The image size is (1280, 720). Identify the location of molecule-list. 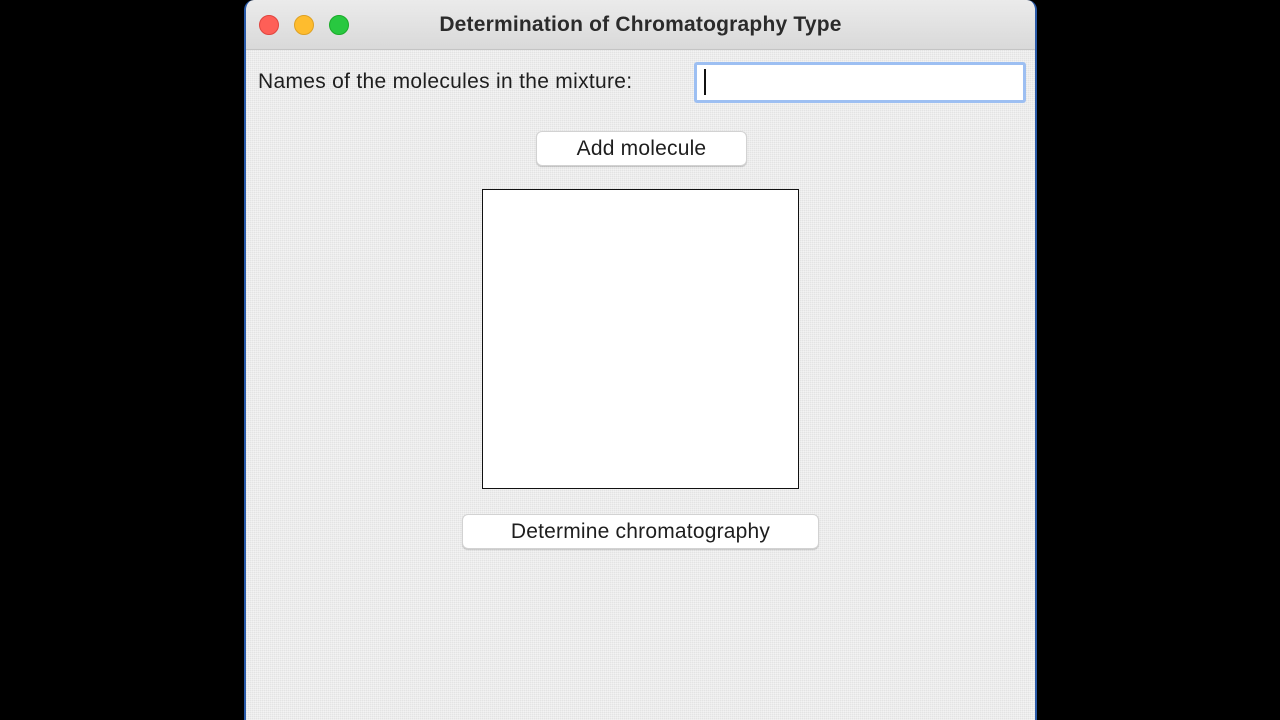
(640, 339).